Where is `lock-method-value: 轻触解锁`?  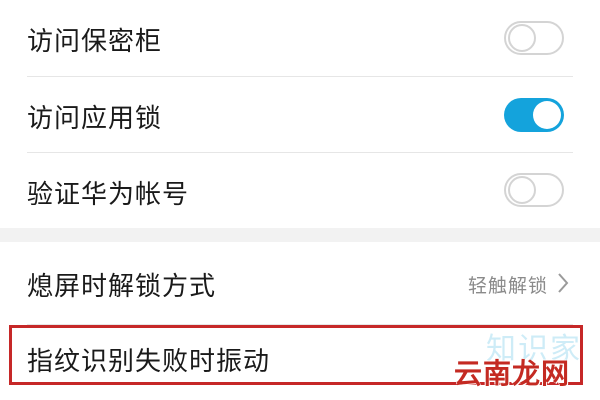 lock-method-value: 轻触解锁 is located at coordinates (507, 286).